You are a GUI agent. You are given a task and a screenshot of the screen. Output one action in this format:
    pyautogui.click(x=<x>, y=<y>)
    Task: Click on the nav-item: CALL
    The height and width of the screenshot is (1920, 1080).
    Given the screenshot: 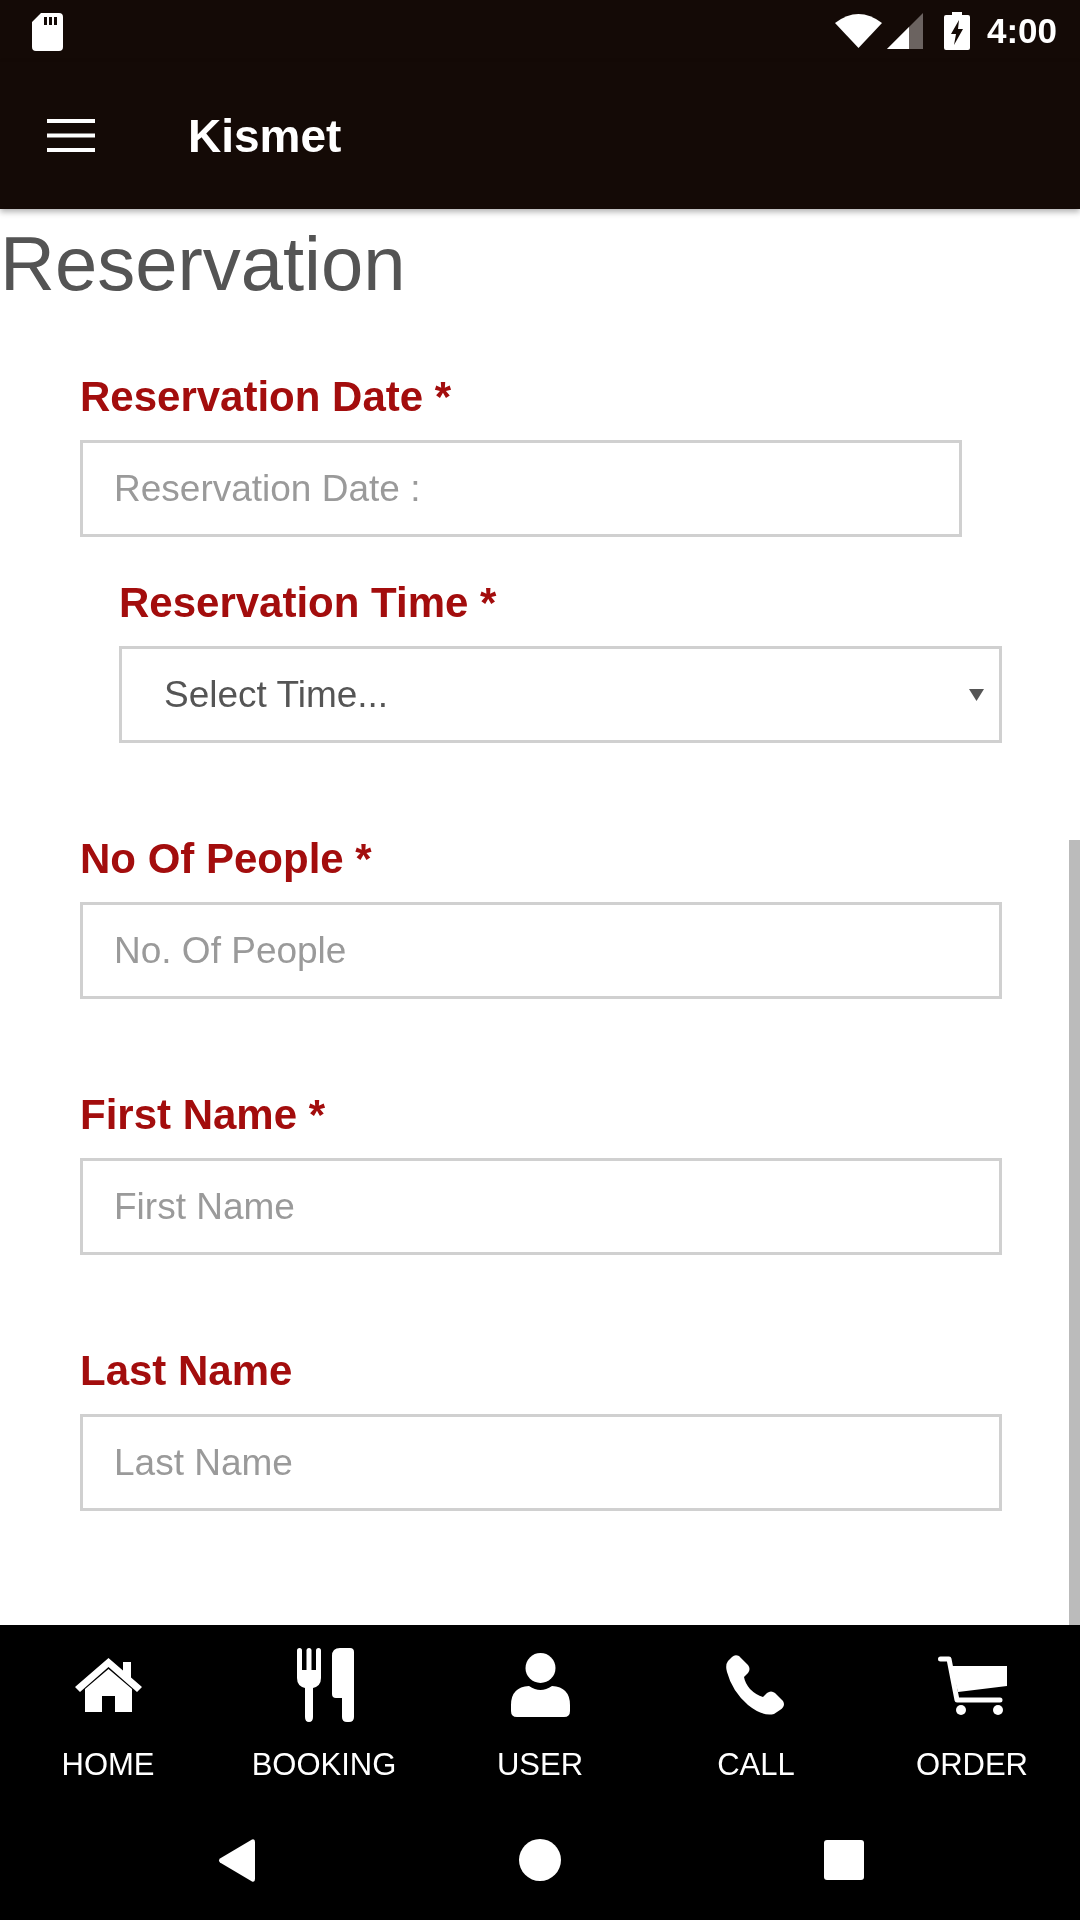 What is the action you would take?
    pyautogui.click(x=756, y=1712)
    